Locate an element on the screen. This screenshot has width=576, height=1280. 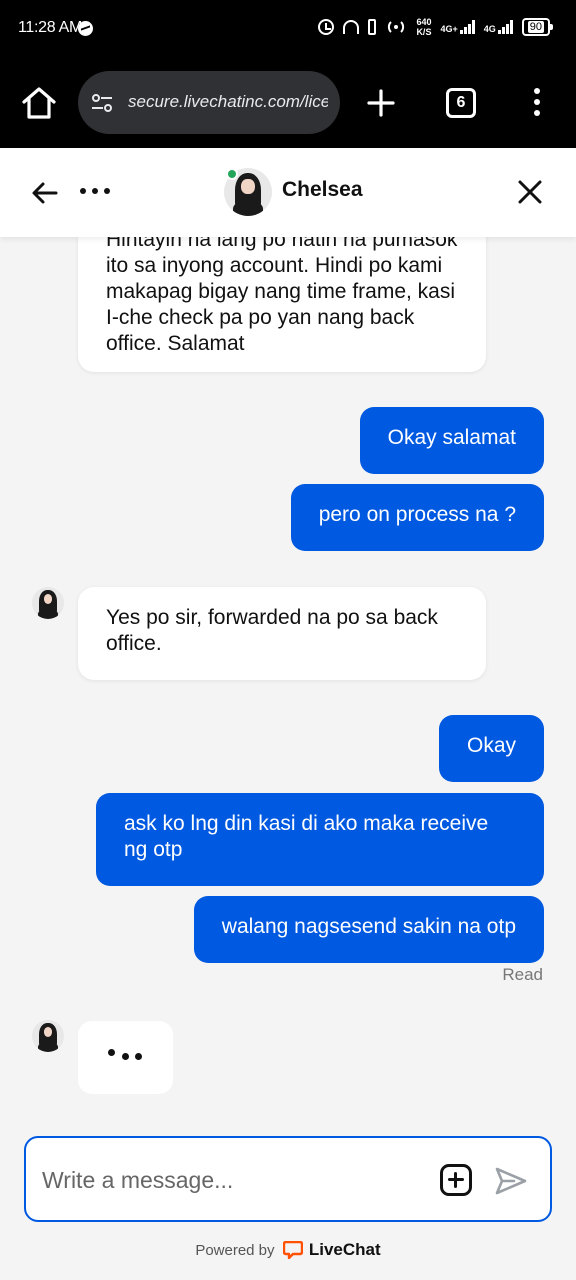
status-time: 11:28 AM is located at coordinates (50, 27).